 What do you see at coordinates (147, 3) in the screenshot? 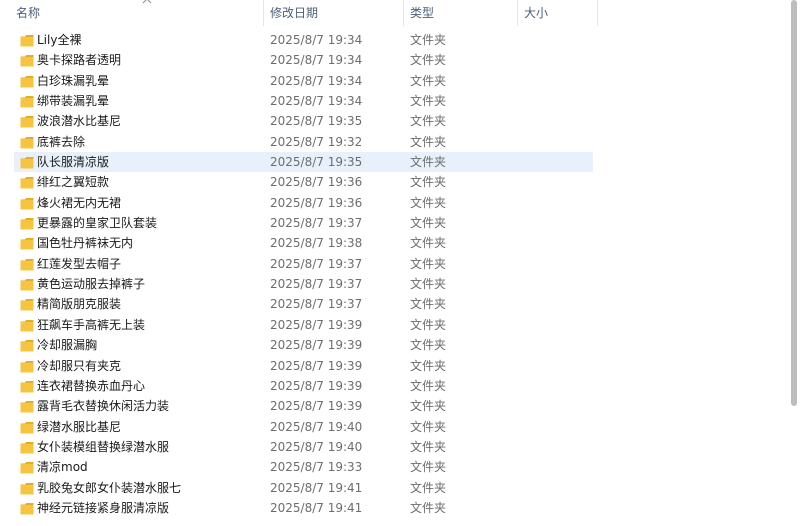
I see `sort-ascending-icon` at bounding box center [147, 3].